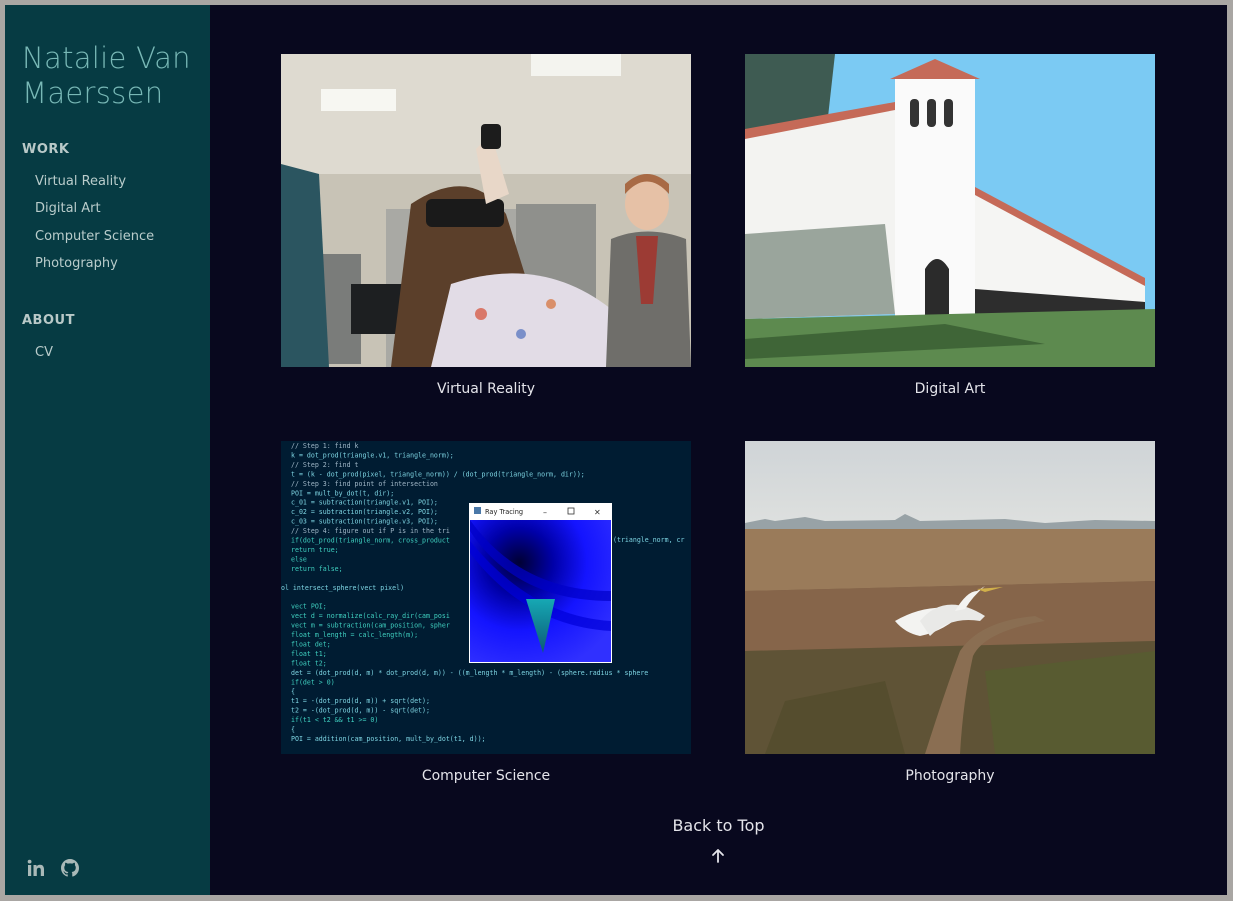 This screenshot has height=901, width=1233. I want to click on code-line: if(t1 < t2 && t1 >= 0), so click(334, 720).